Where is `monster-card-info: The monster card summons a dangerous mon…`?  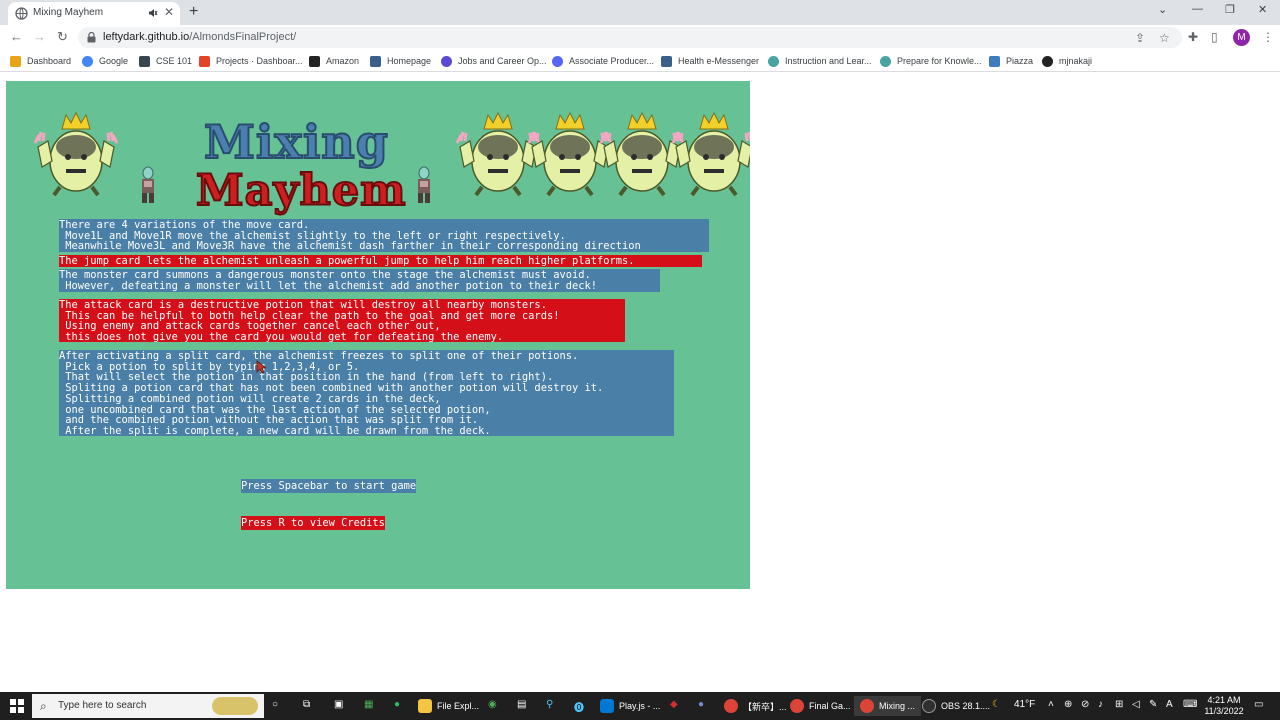
monster-card-info: The monster card summons a dangerous mon… is located at coordinates (359, 280).